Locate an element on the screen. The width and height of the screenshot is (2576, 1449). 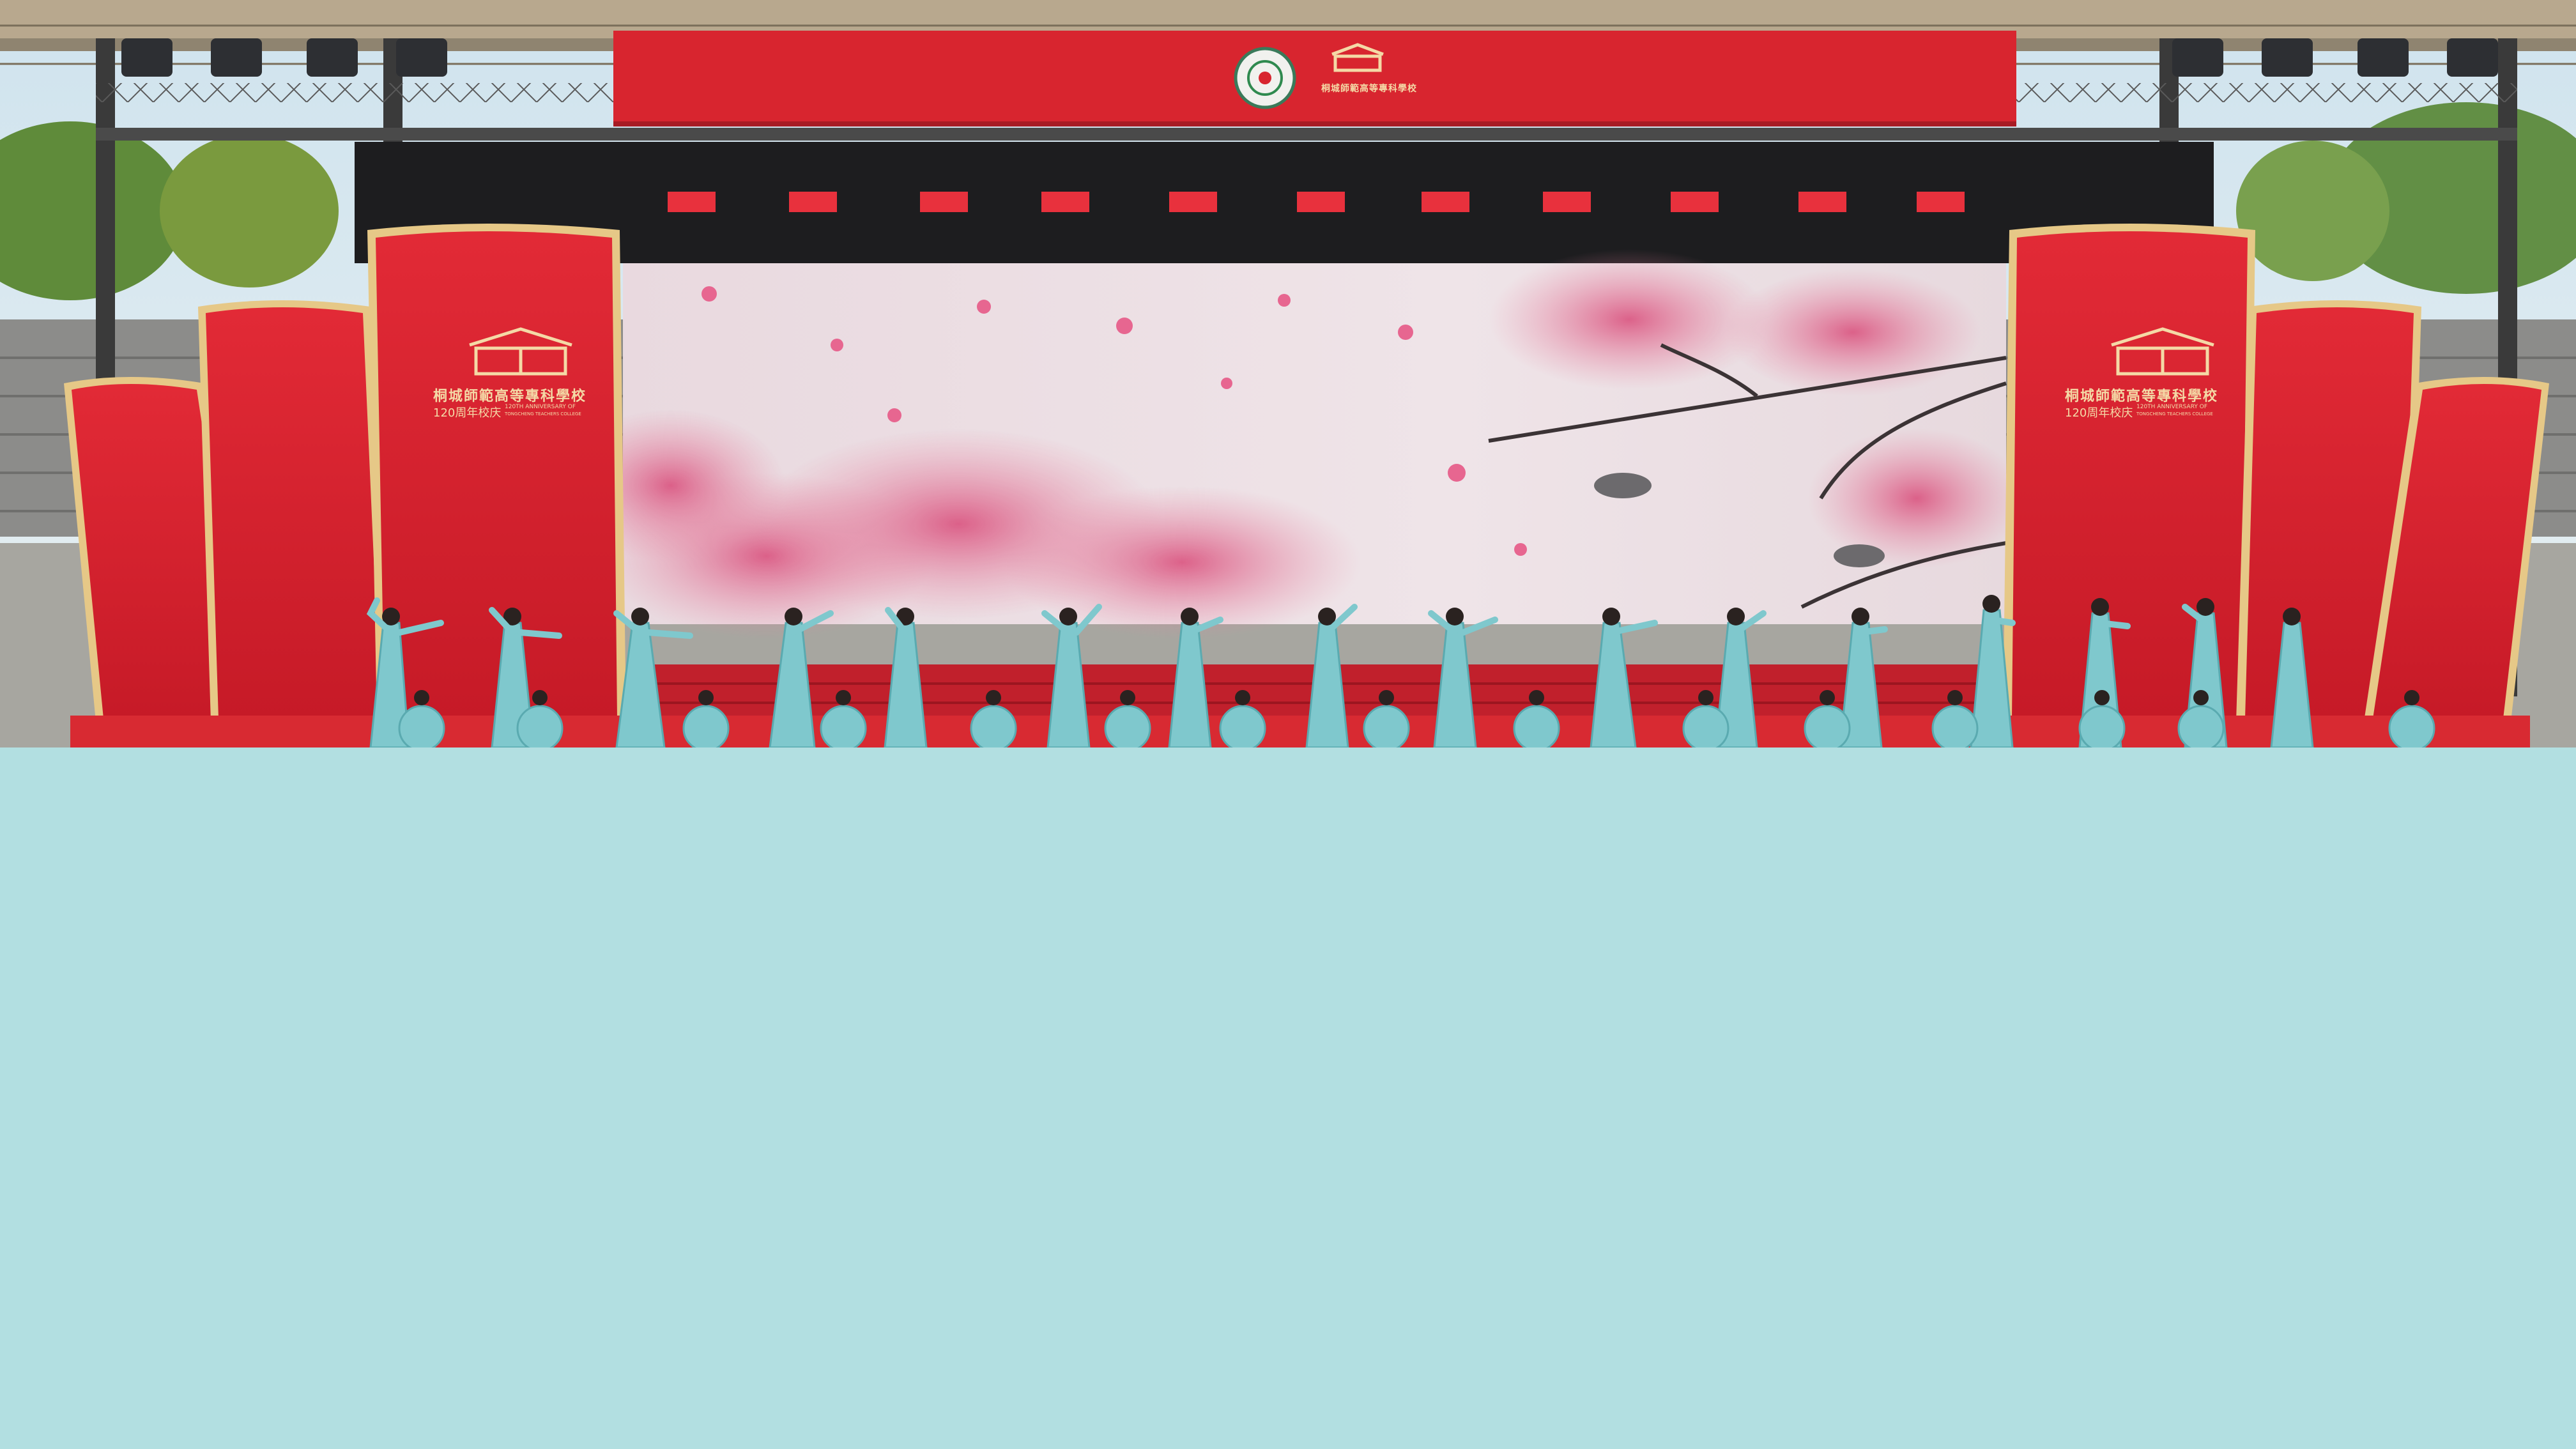
right-panel-anniversary: 120周年校庆 is located at coordinates (2099, 413).